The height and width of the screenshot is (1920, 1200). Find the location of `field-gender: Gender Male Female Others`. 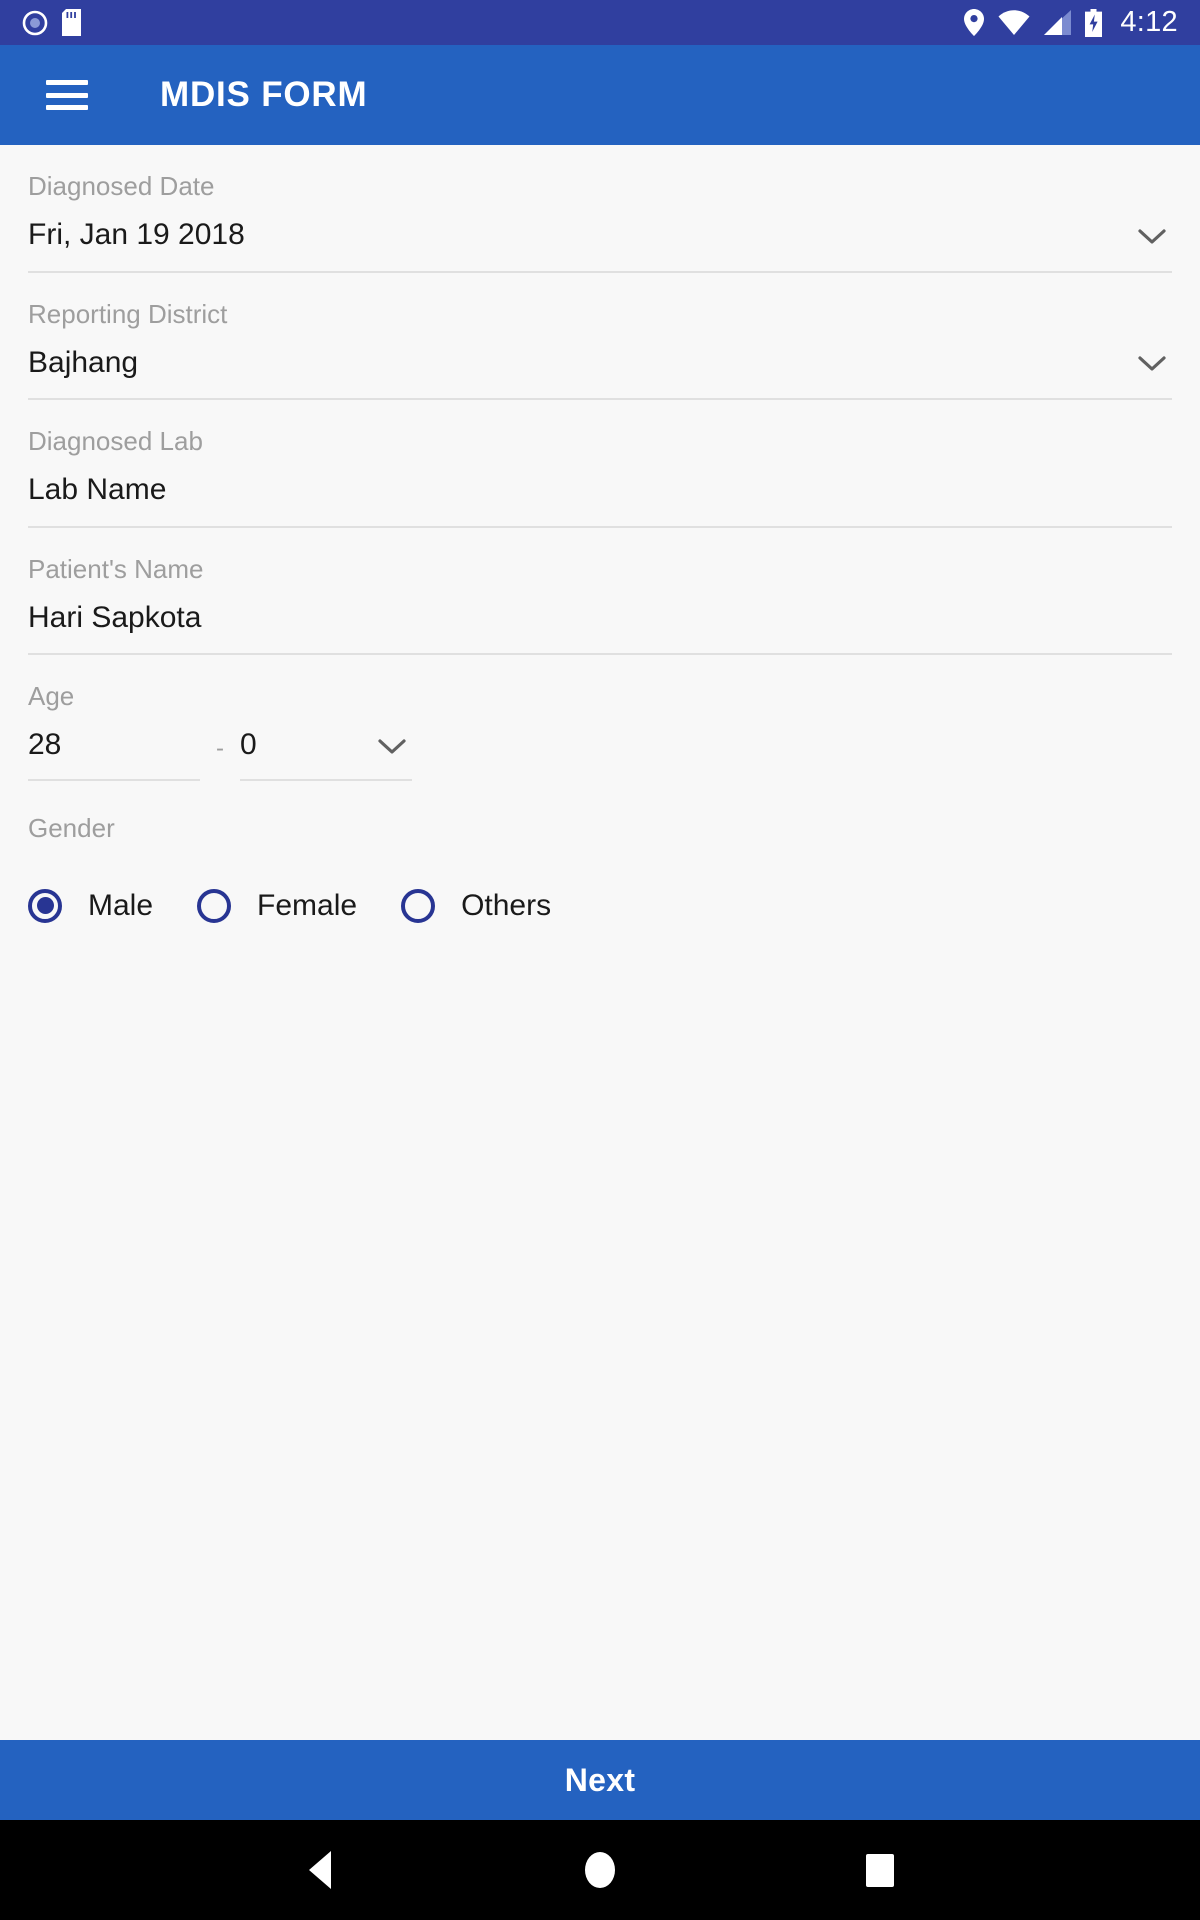

field-gender: Gender Male Female Others is located at coordinates (600, 852).